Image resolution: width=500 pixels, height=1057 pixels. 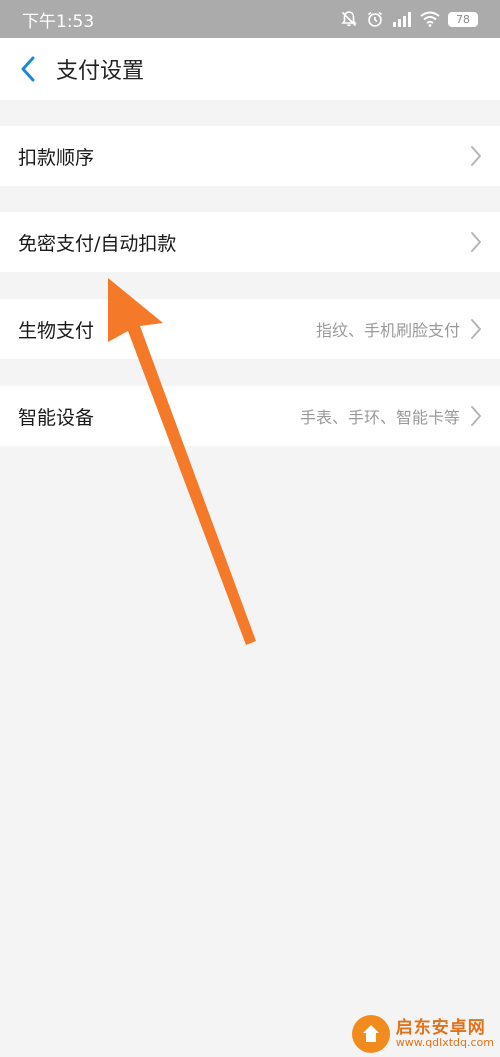 What do you see at coordinates (250, 242) in the screenshot?
I see `settings-item-password-free-payment: 免密支付/自动扣款` at bounding box center [250, 242].